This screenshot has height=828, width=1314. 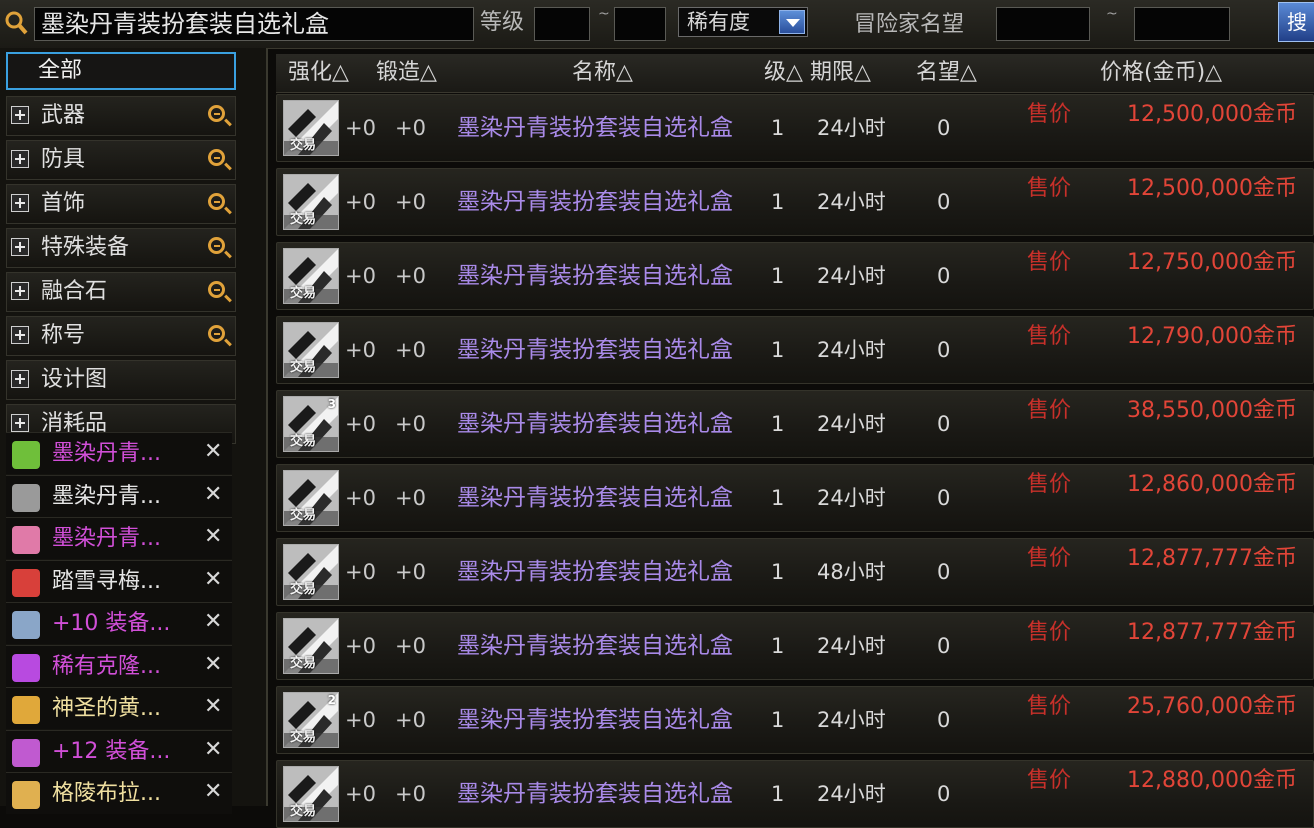 I want to click on search-history-item: 格陵布拉... ✕, so click(x=119, y=793).